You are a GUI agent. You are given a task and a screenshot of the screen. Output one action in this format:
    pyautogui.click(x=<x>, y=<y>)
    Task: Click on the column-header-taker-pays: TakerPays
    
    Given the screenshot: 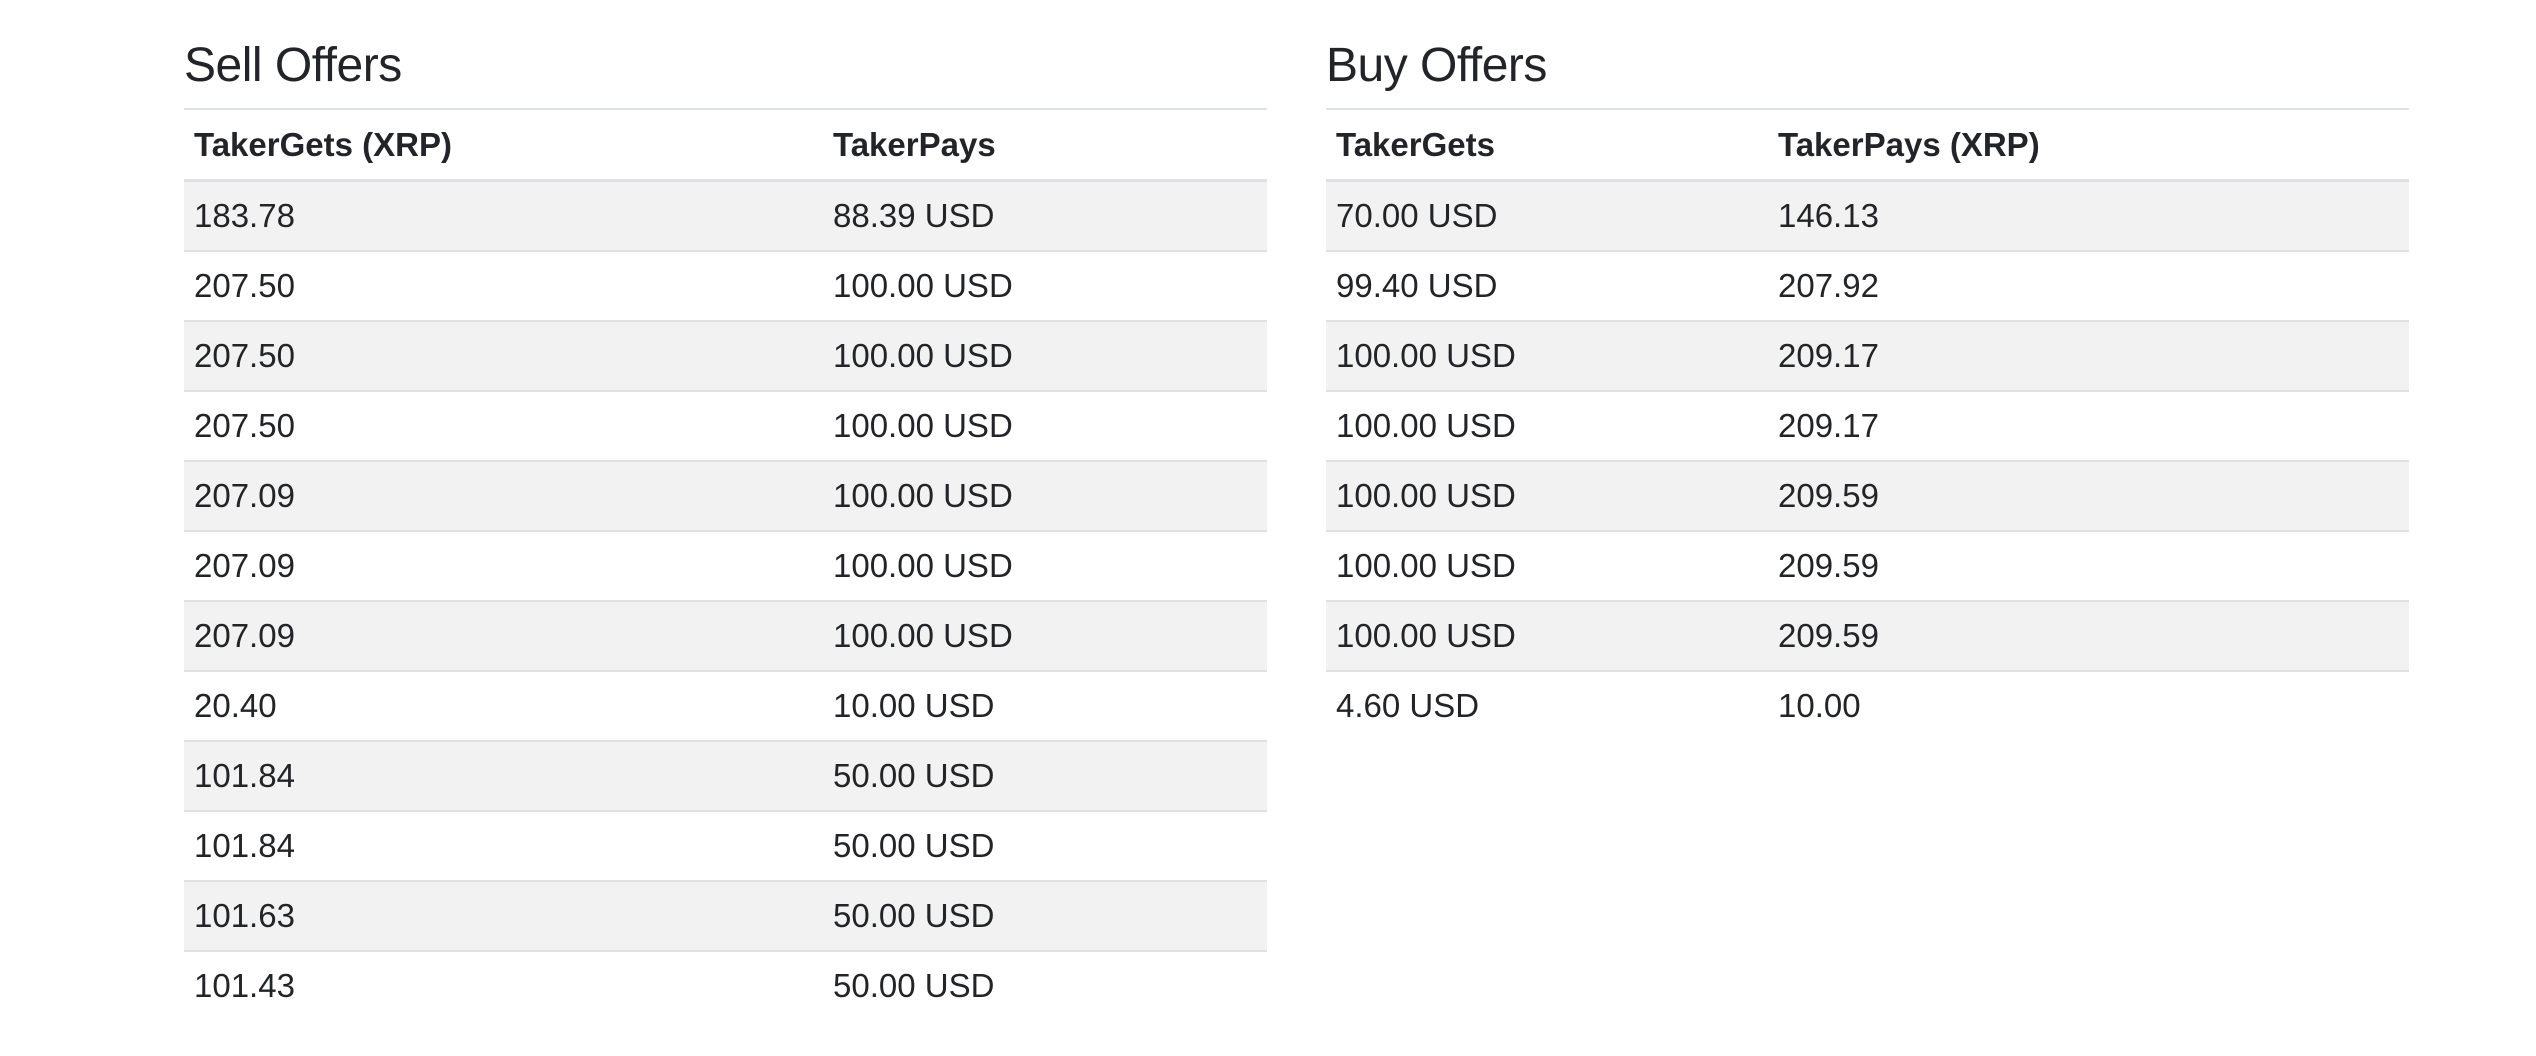 What is the action you would take?
    pyautogui.click(x=1045, y=145)
    